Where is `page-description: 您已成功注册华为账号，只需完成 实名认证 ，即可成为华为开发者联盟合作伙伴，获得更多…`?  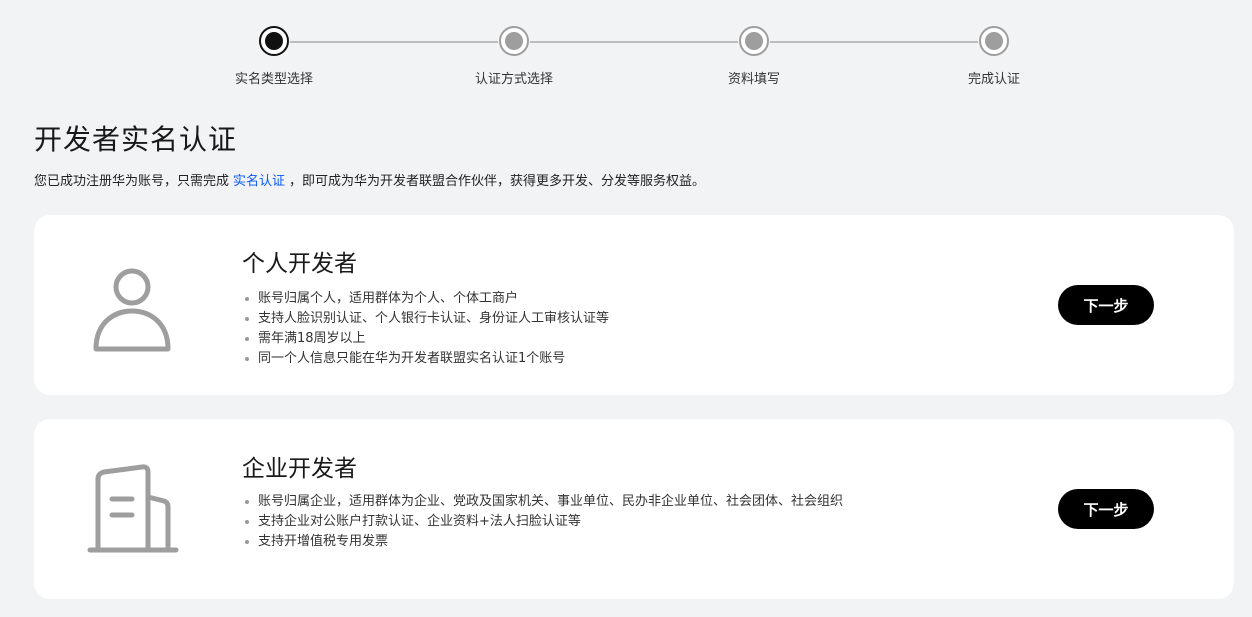 page-description: 您已成功注册华为账号，只需完成 实名认证 ，即可成为华为开发者联盟合作伙伴，获得更多… is located at coordinates (369, 179).